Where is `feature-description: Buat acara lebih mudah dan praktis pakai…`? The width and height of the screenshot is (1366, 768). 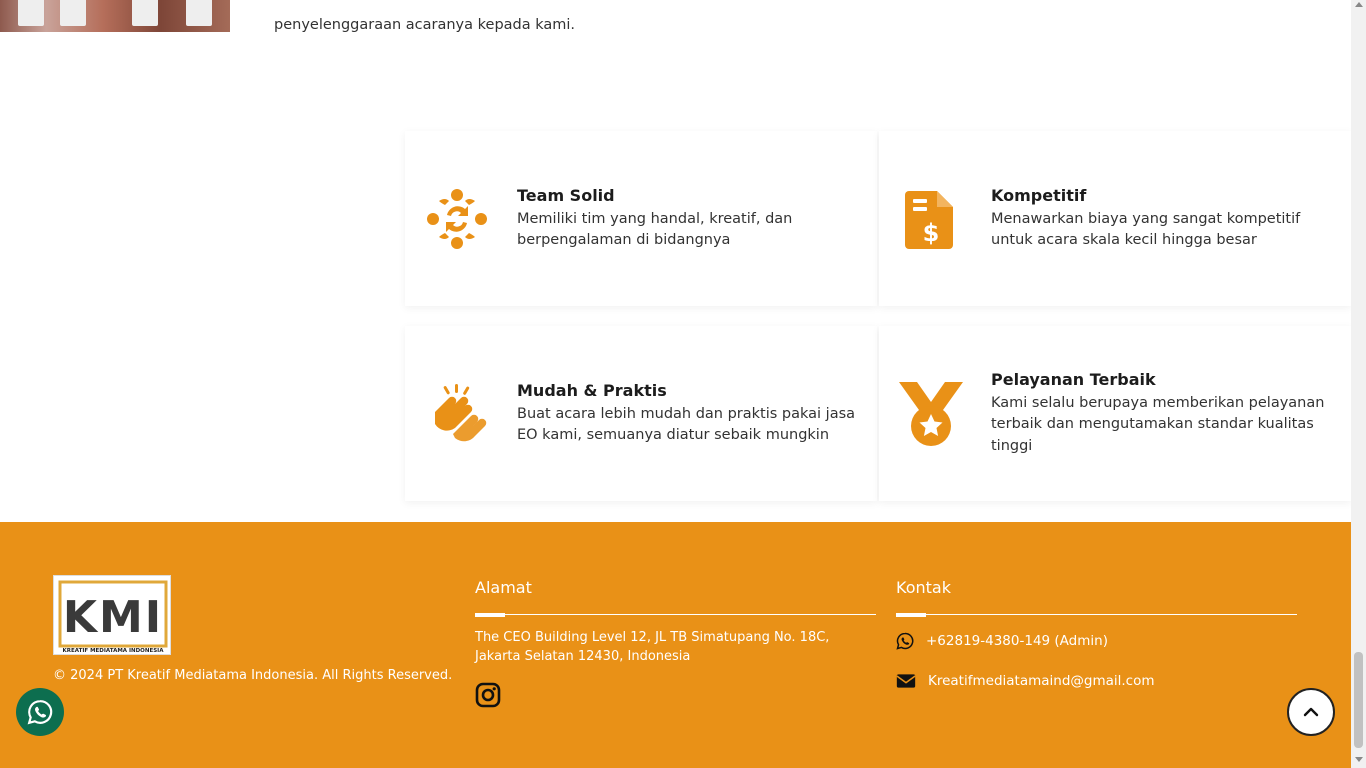 feature-description: Buat acara lebih mudah dan praktis pakai… is located at coordinates (686, 424).